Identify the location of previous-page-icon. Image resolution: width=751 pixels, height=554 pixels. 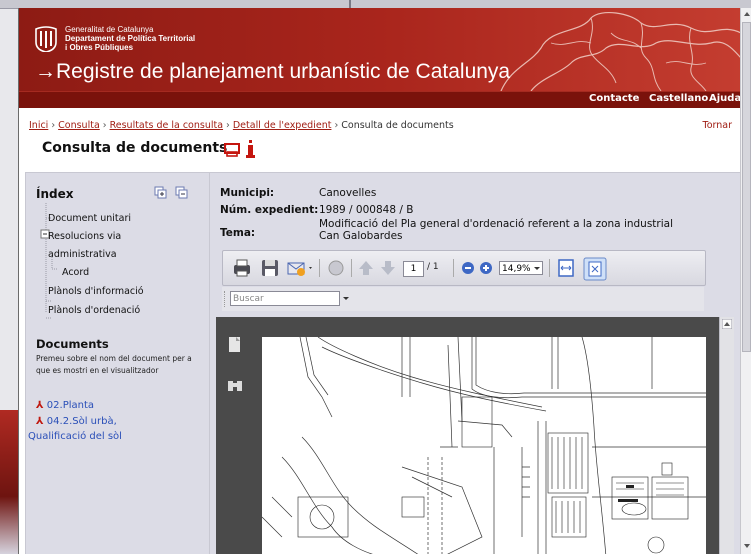
(366, 268).